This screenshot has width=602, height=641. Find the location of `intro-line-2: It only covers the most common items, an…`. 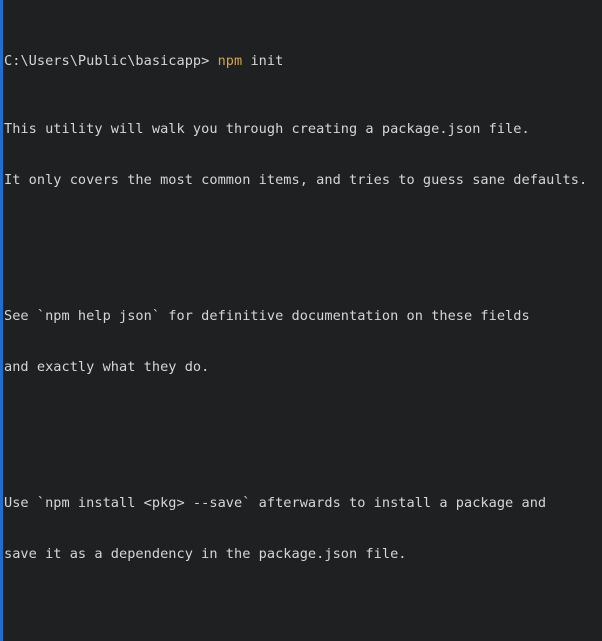

intro-line-2: It only covers the most common items, an… is located at coordinates (296, 180).